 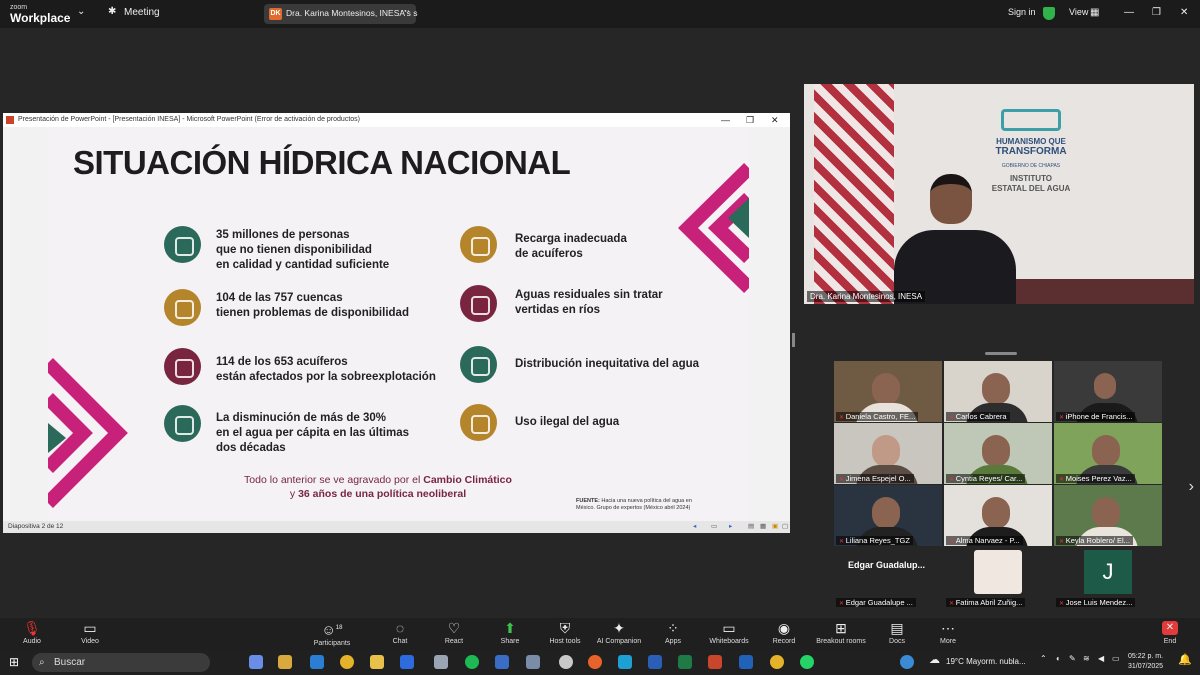 I want to click on ai-companion-button: ✦ AI Companion, so click(x=619, y=632).